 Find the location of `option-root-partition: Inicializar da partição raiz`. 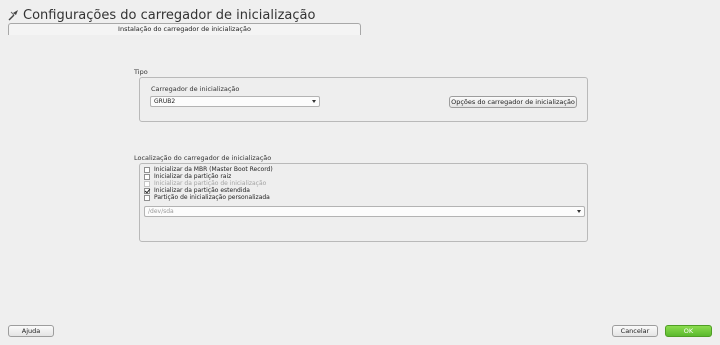

option-root-partition: Inicializar da partição raiz is located at coordinates (187, 176).